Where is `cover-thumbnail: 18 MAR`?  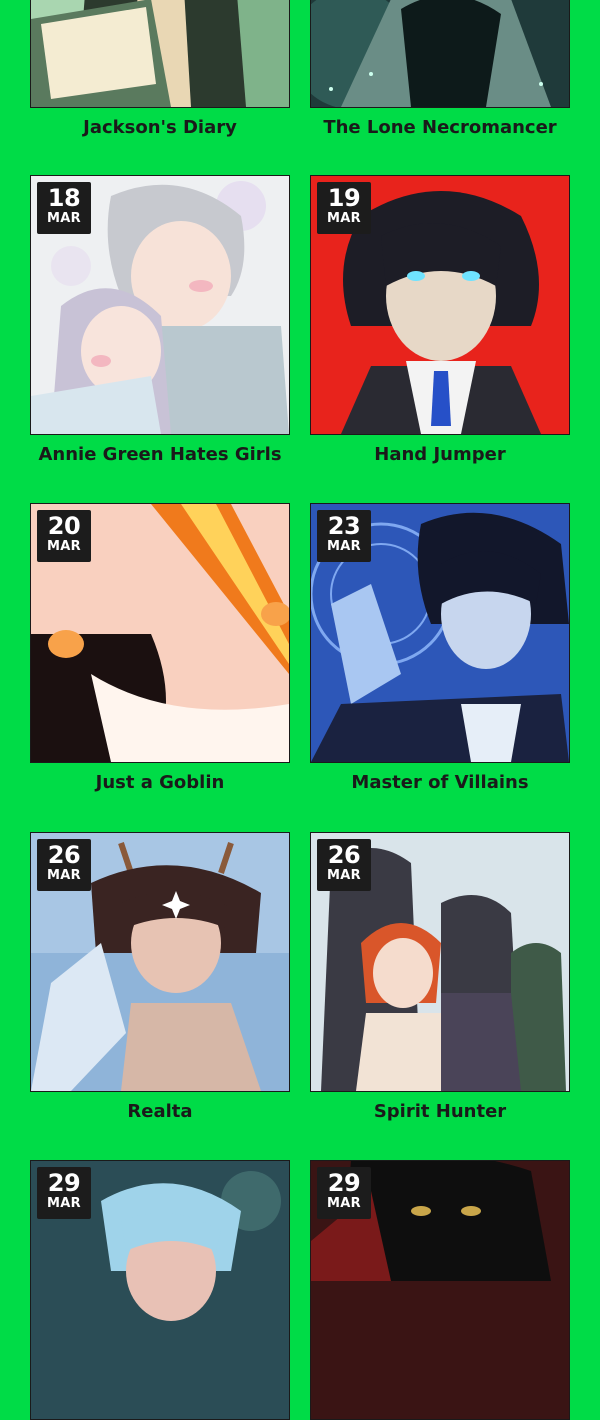 cover-thumbnail: 18 MAR is located at coordinates (160, 305).